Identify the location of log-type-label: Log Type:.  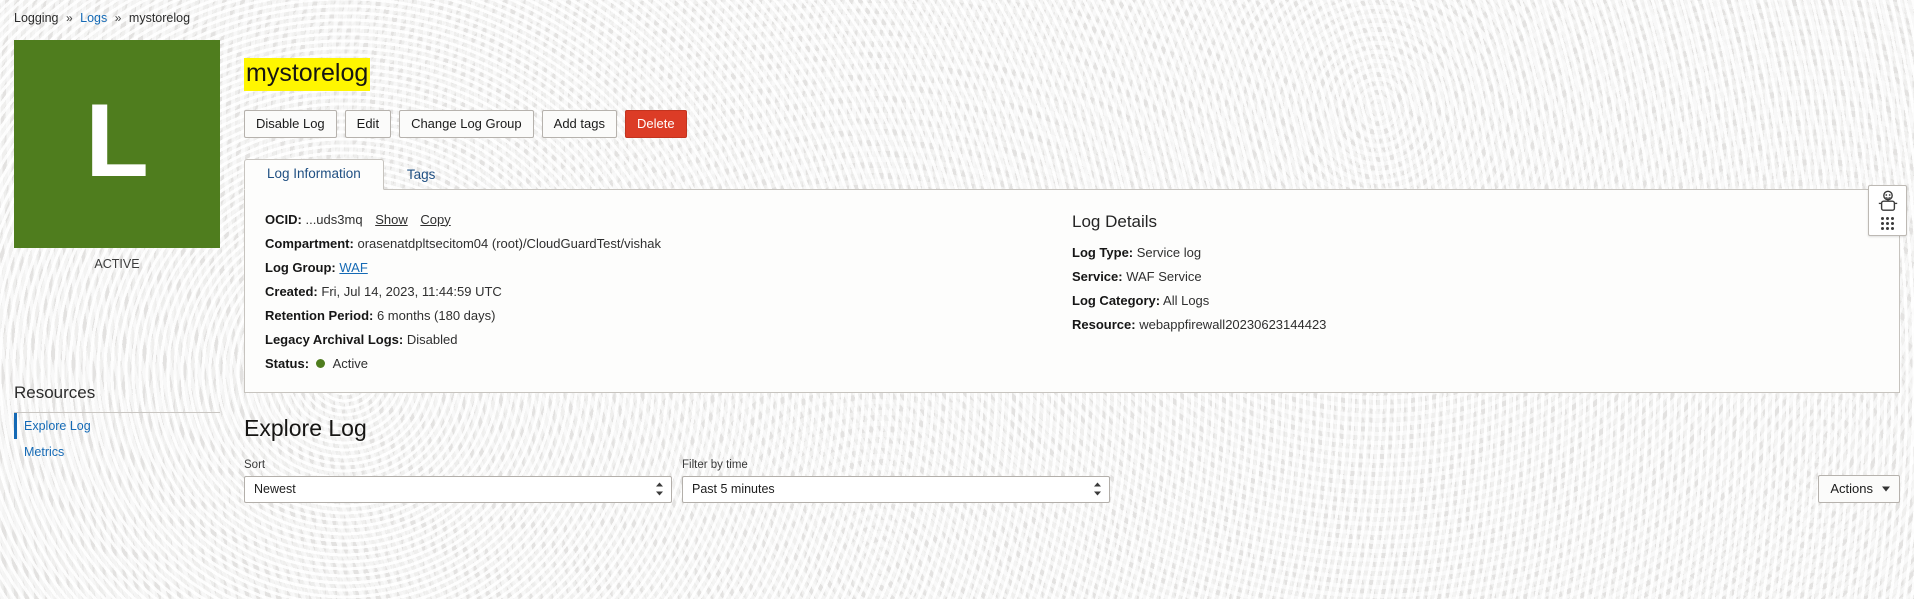
(1103, 252).